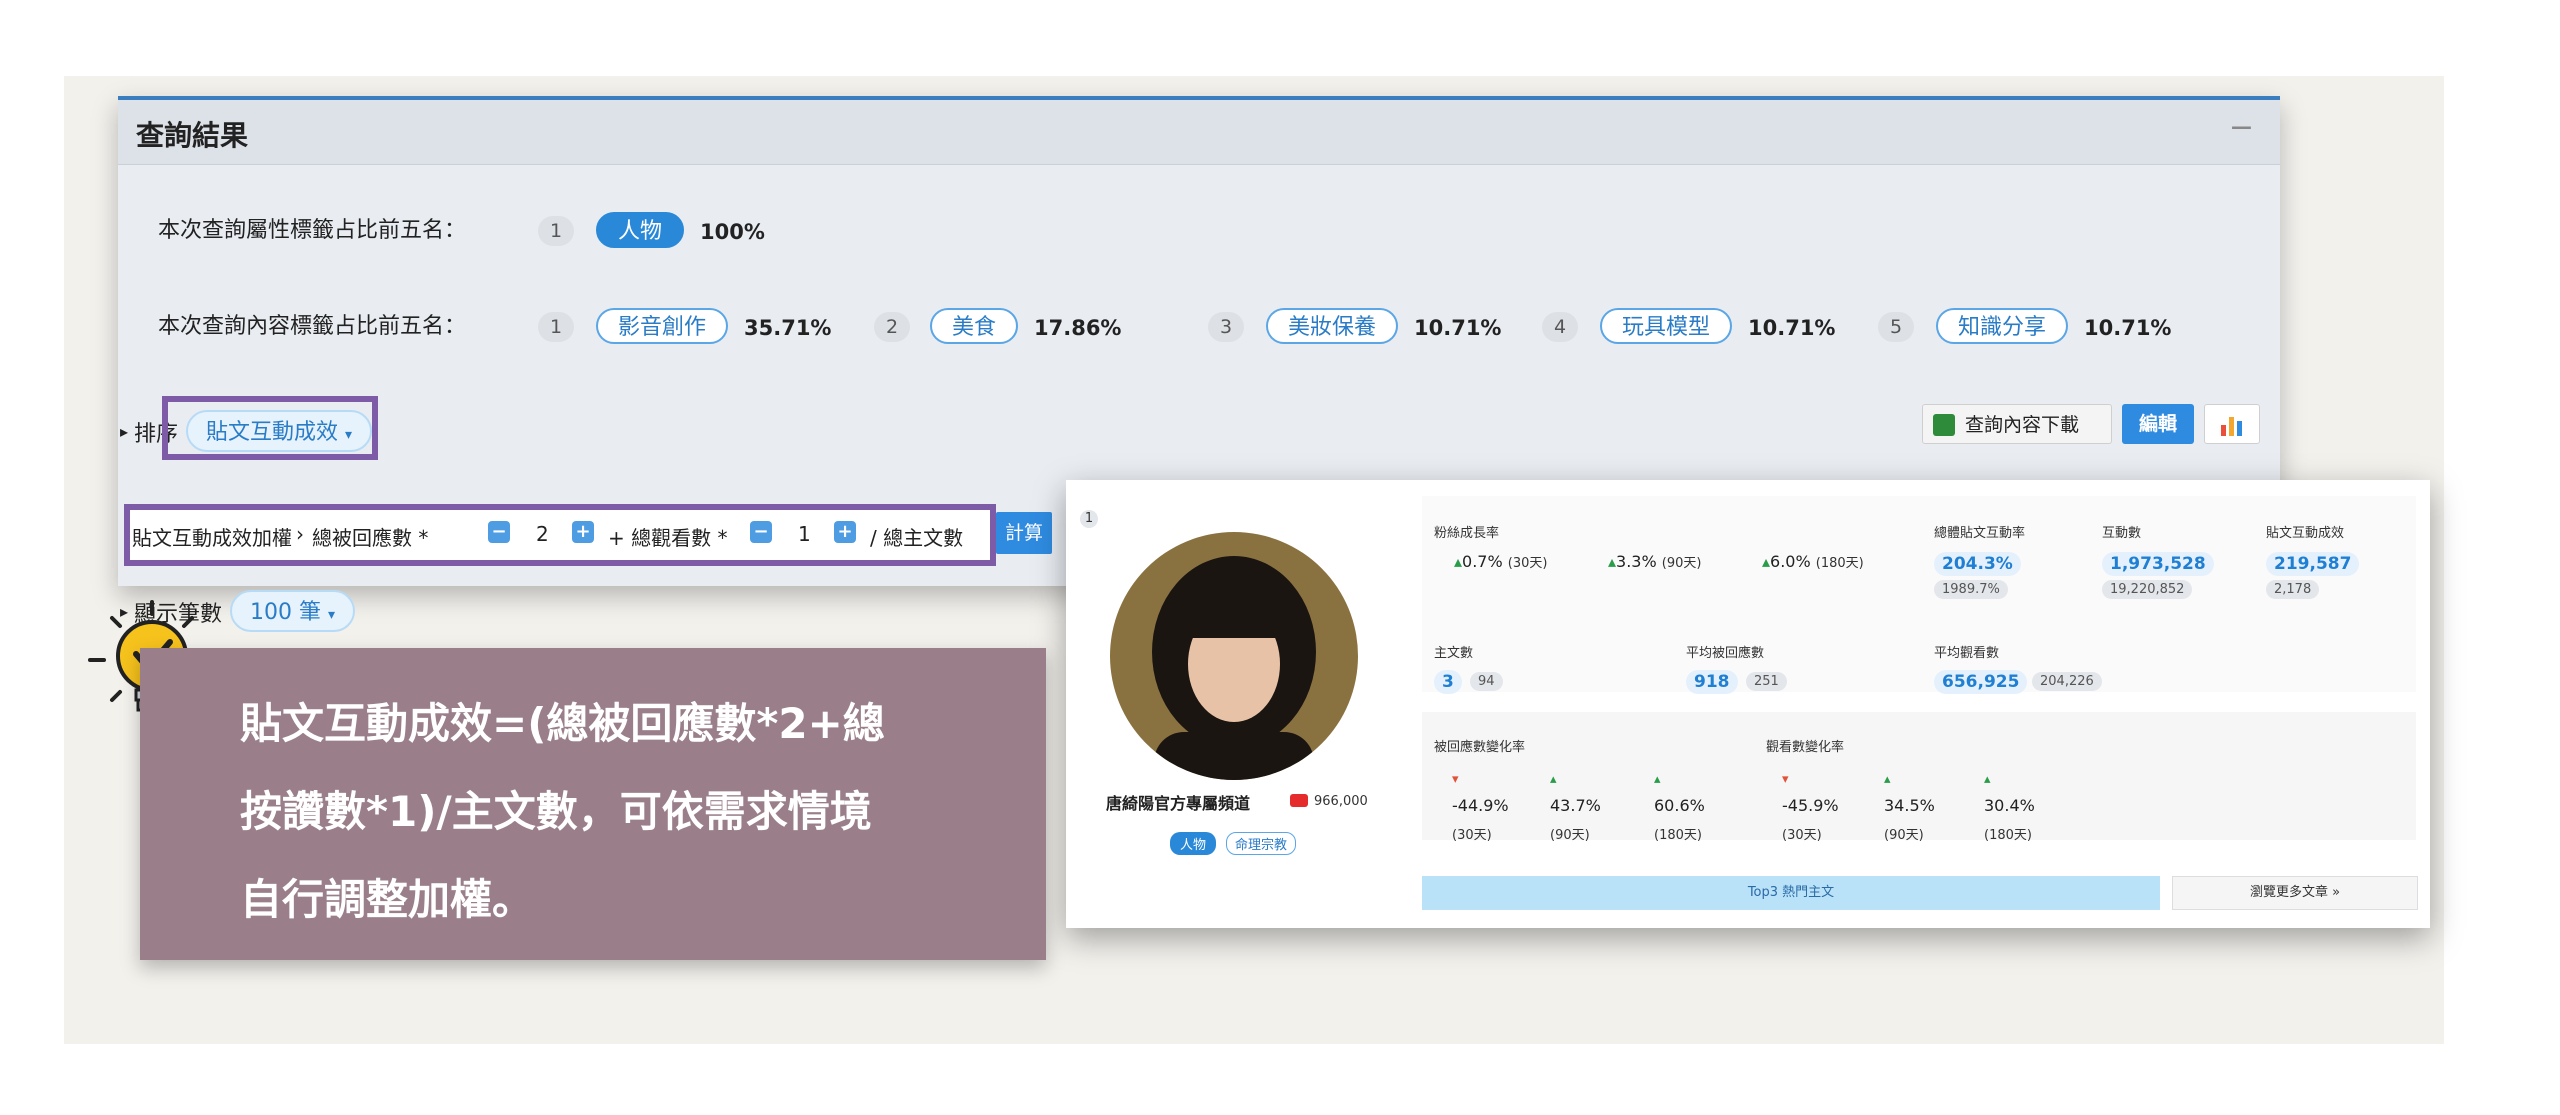 Image resolution: width=2560 pixels, height=1115 pixels. What do you see at coordinates (1193, 843) in the screenshot?
I see `card-tag: 人物` at bounding box center [1193, 843].